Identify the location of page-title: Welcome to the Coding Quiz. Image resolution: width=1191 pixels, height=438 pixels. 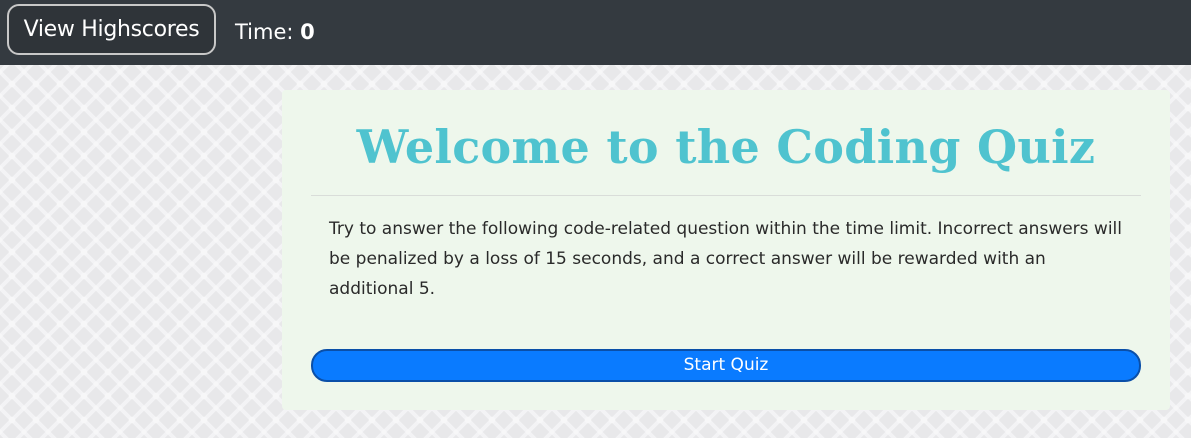
(726, 147).